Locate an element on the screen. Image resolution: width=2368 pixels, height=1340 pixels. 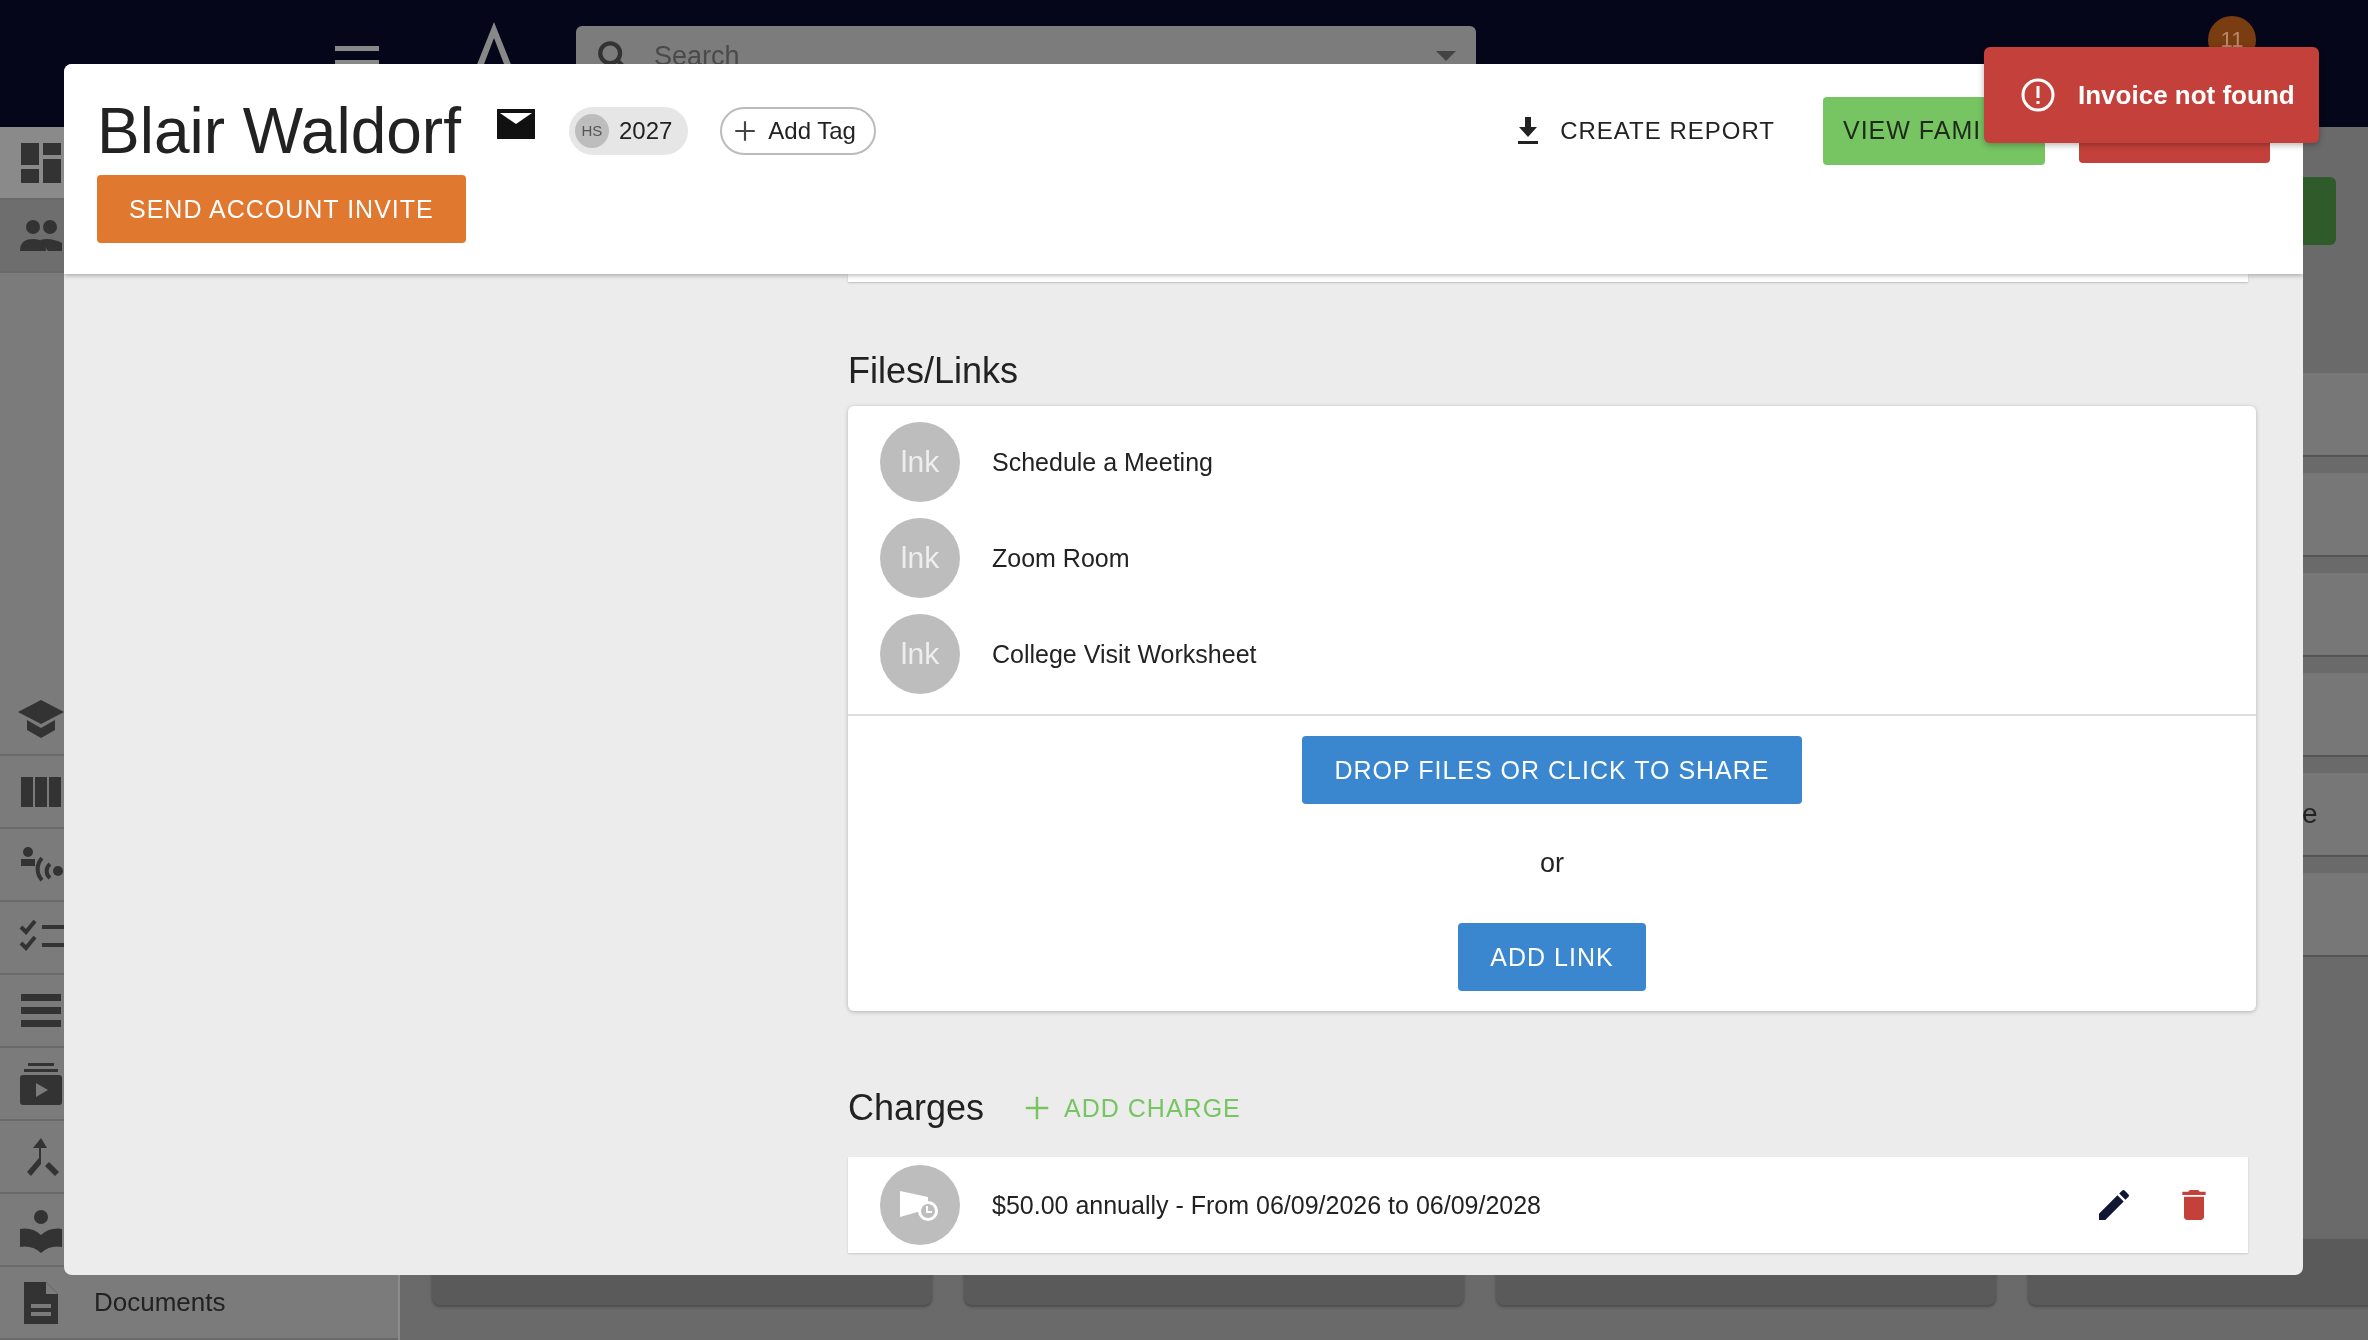
mail-icon is located at coordinates (515, 123).